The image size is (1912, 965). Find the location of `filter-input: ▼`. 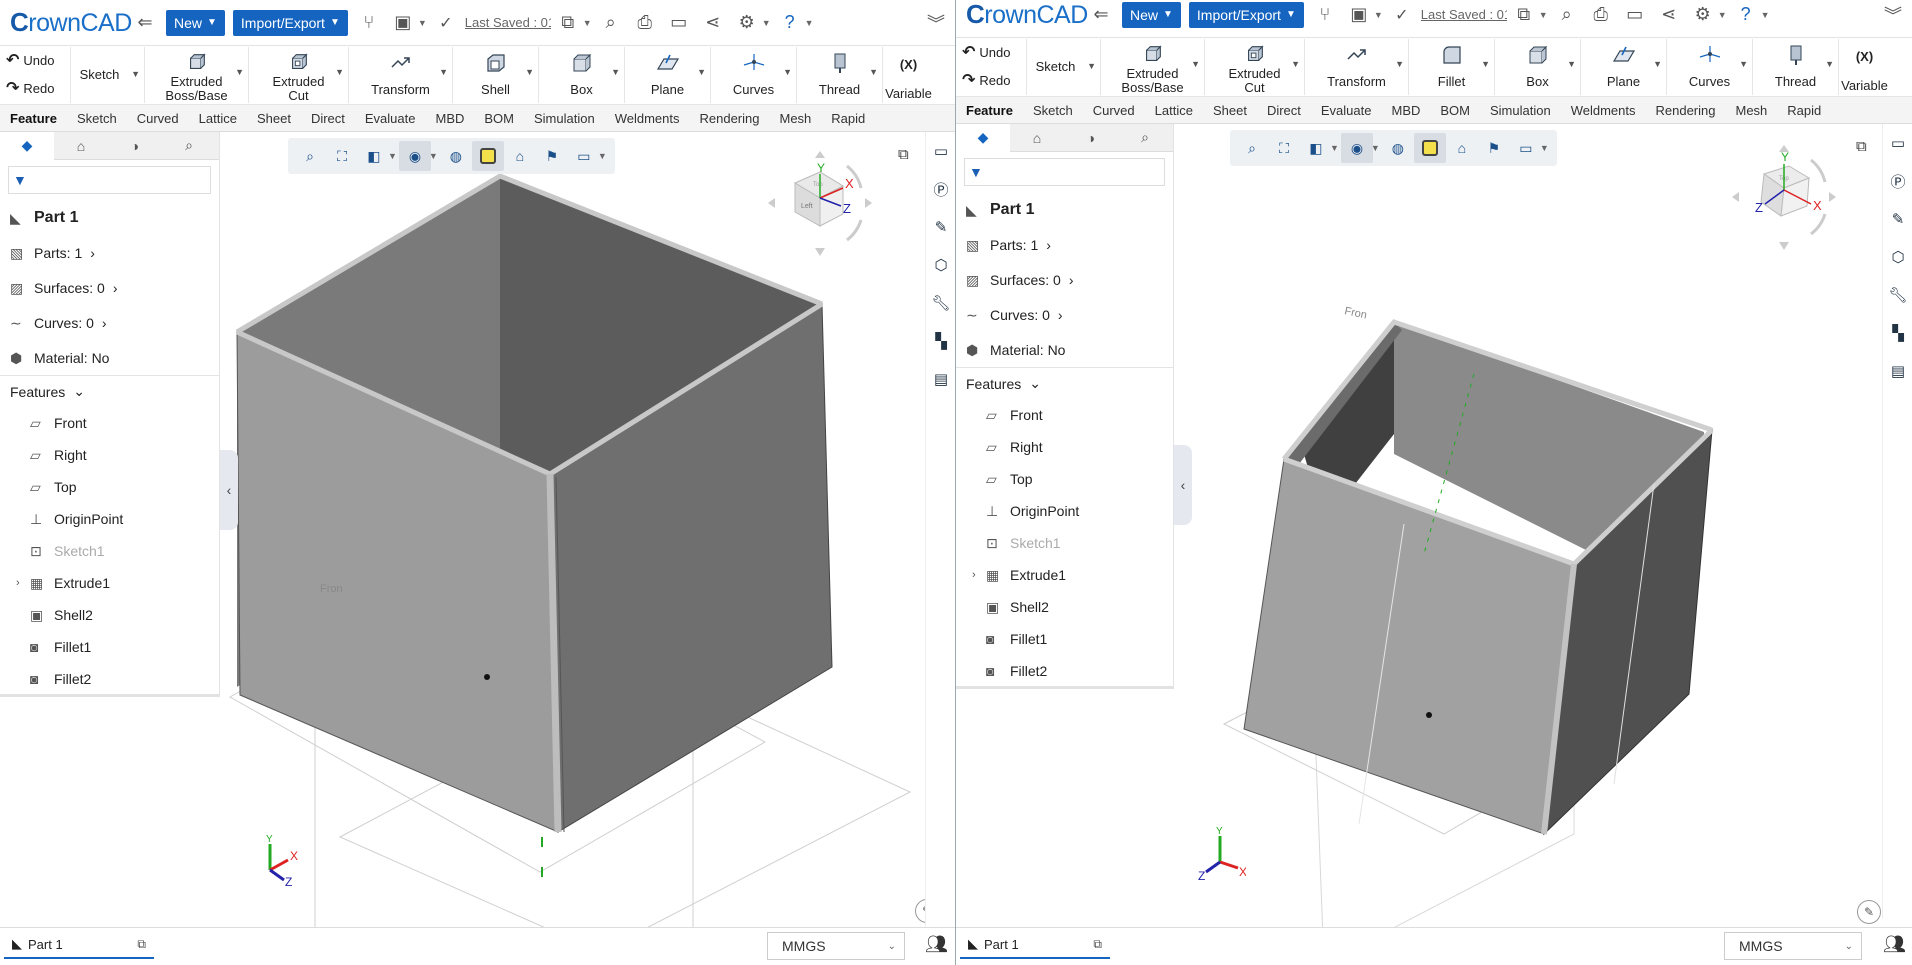

filter-input: ▼ is located at coordinates (1064, 172).